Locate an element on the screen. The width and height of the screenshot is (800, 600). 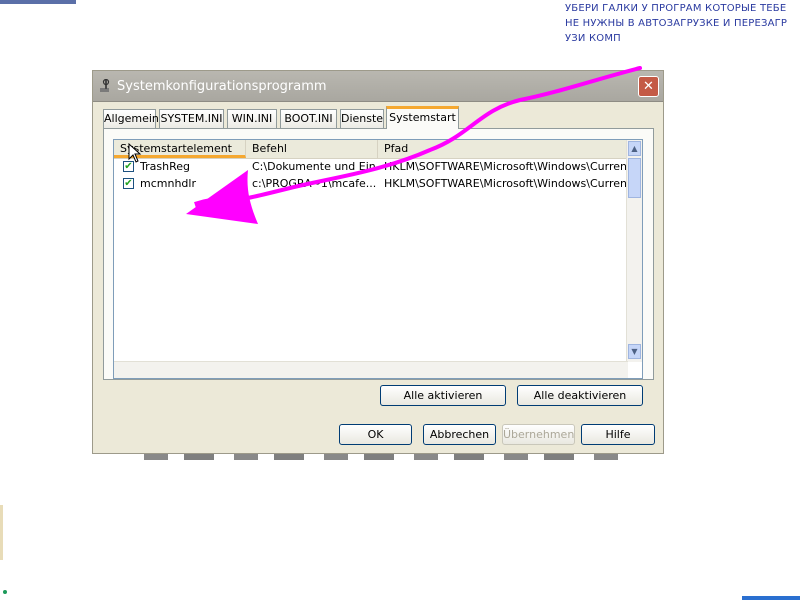
chevron-up-icon: ▲ is located at coordinates (634, 148).